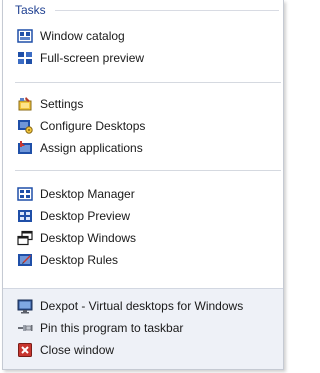 This screenshot has height=373, width=320. Describe the element at coordinates (25, 328) in the screenshot. I see `pin-icon` at that location.